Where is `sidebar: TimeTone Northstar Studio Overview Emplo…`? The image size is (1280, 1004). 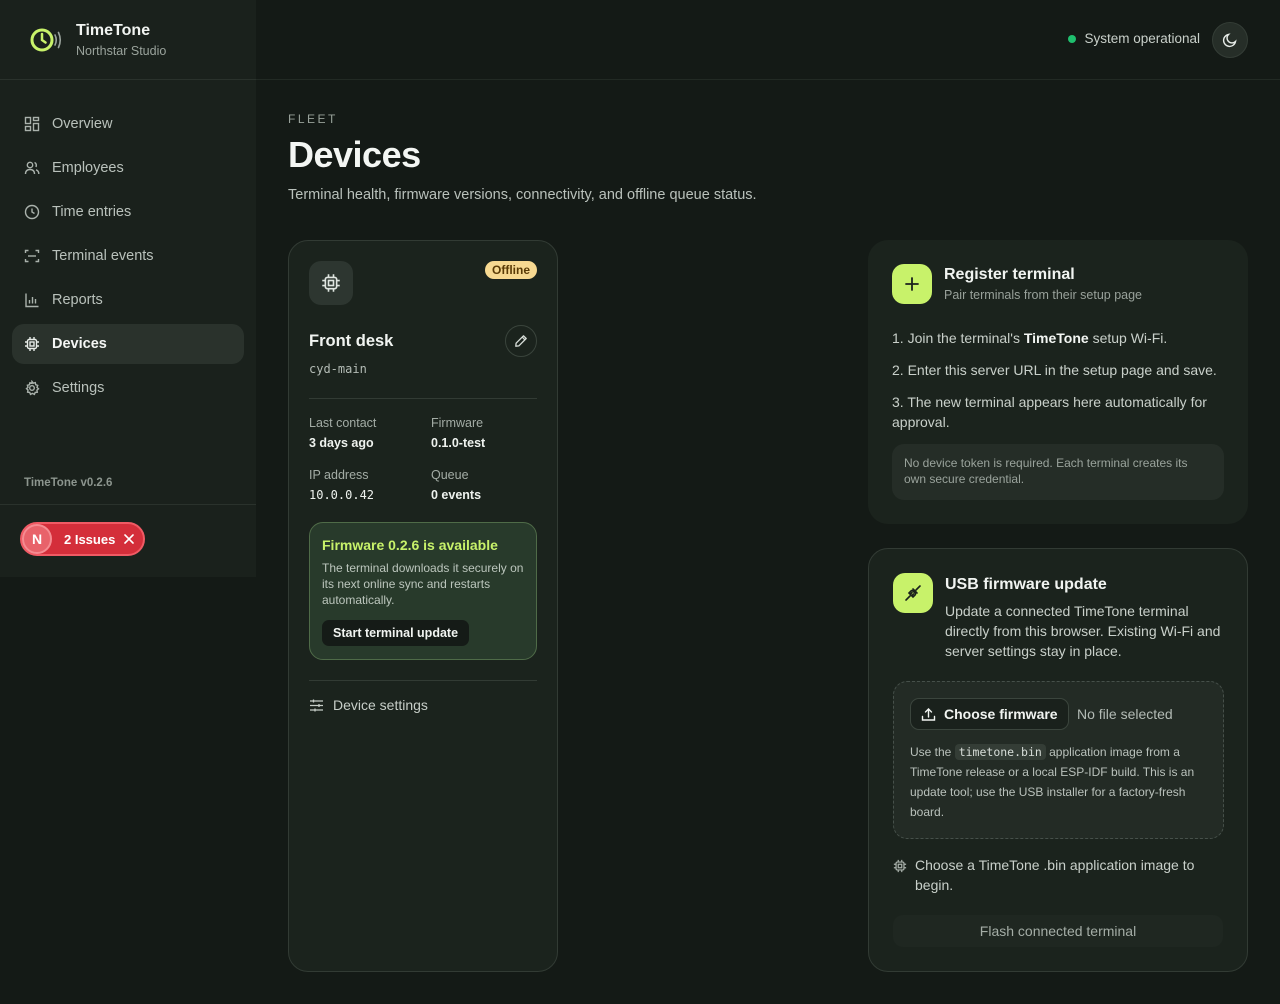
sidebar: TimeTone Northstar Studio Overview Emplo… is located at coordinates (128, 288).